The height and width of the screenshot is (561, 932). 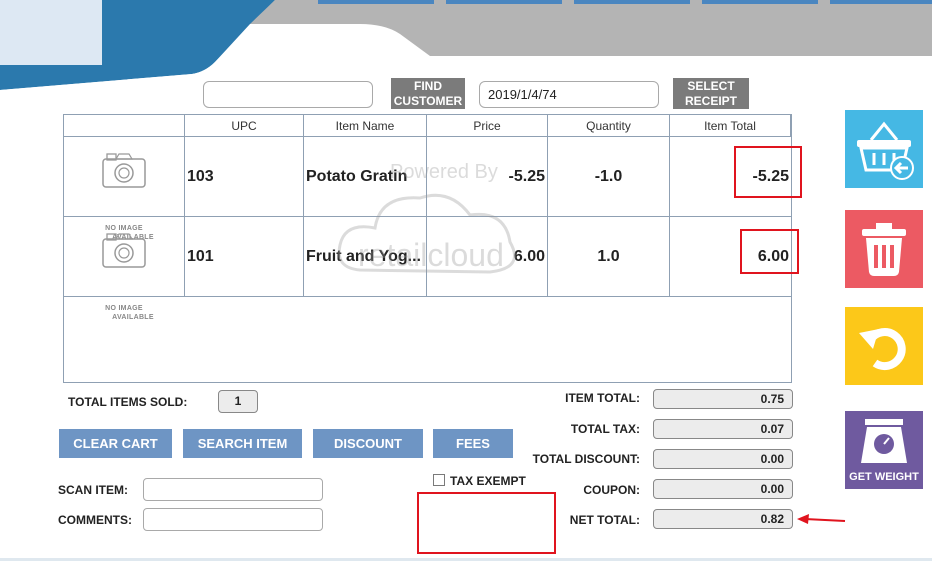 I want to click on col-header-quantity: Quantity, so click(x=609, y=126).